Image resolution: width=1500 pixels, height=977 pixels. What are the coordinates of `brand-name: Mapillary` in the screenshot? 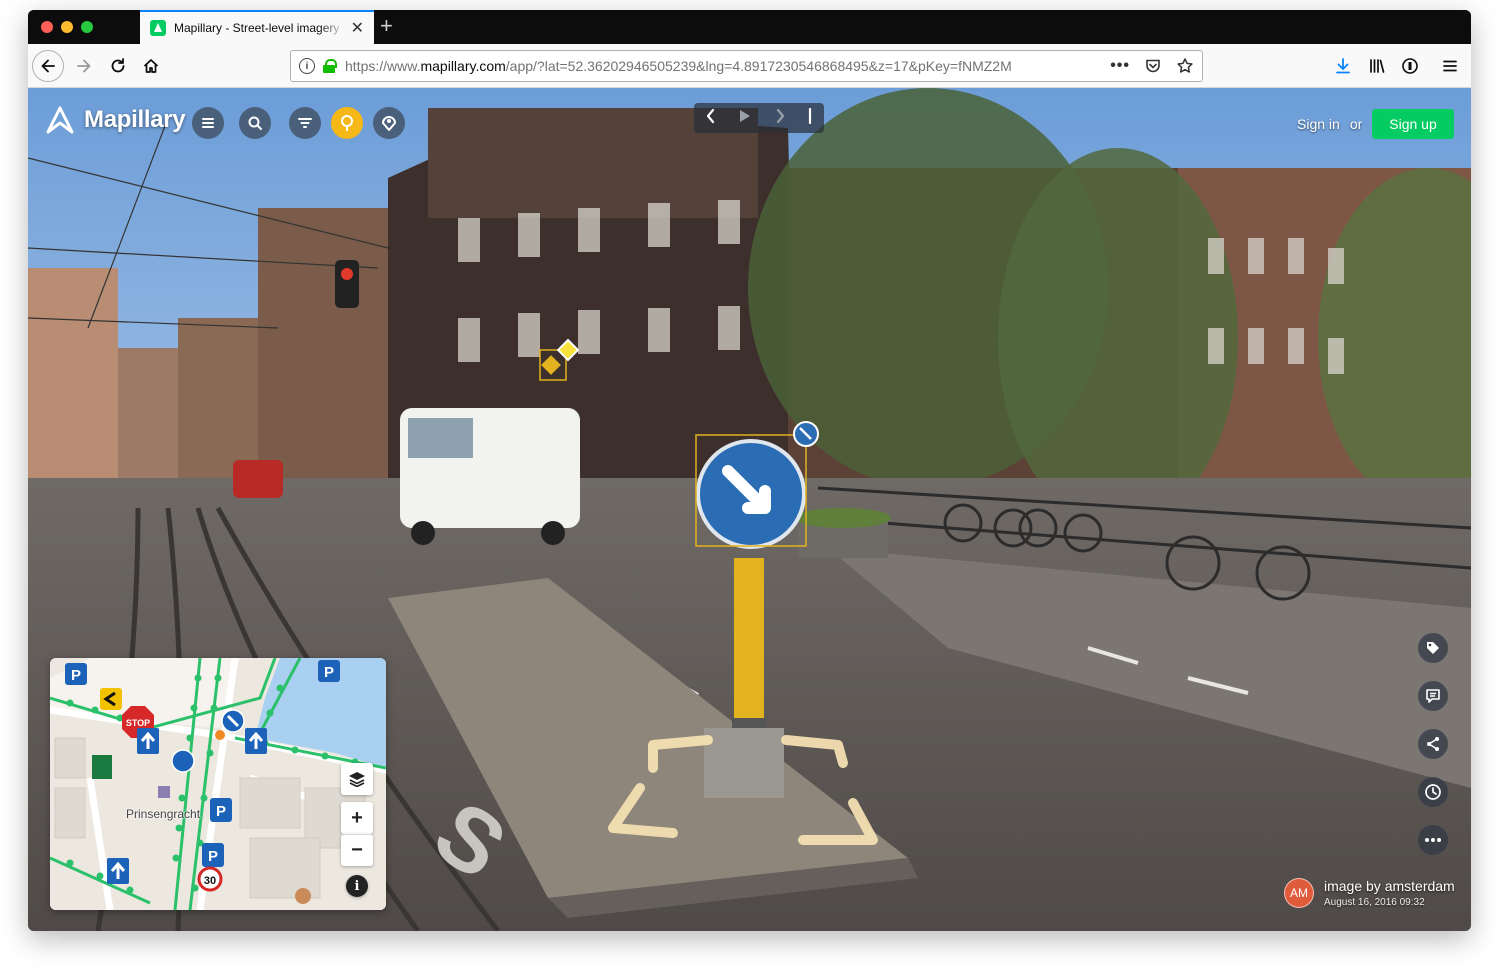 It's located at (135, 119).